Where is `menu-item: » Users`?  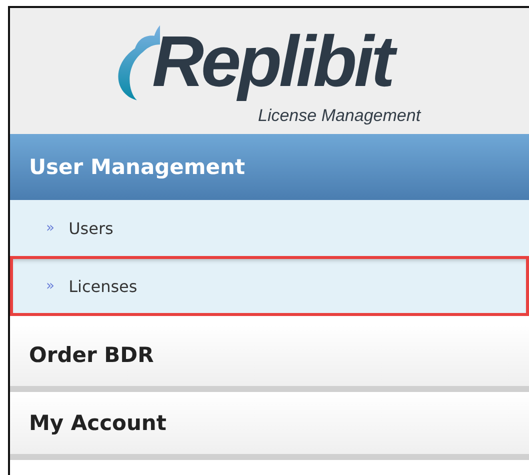 menu-item: » Users is located at coordinates (269, 228).